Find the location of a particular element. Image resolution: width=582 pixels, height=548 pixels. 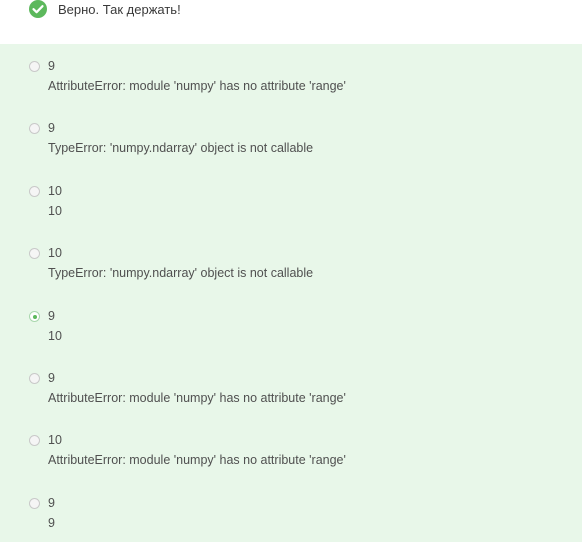

option-output-line-2: 9 is located at coordinates (51, 523).